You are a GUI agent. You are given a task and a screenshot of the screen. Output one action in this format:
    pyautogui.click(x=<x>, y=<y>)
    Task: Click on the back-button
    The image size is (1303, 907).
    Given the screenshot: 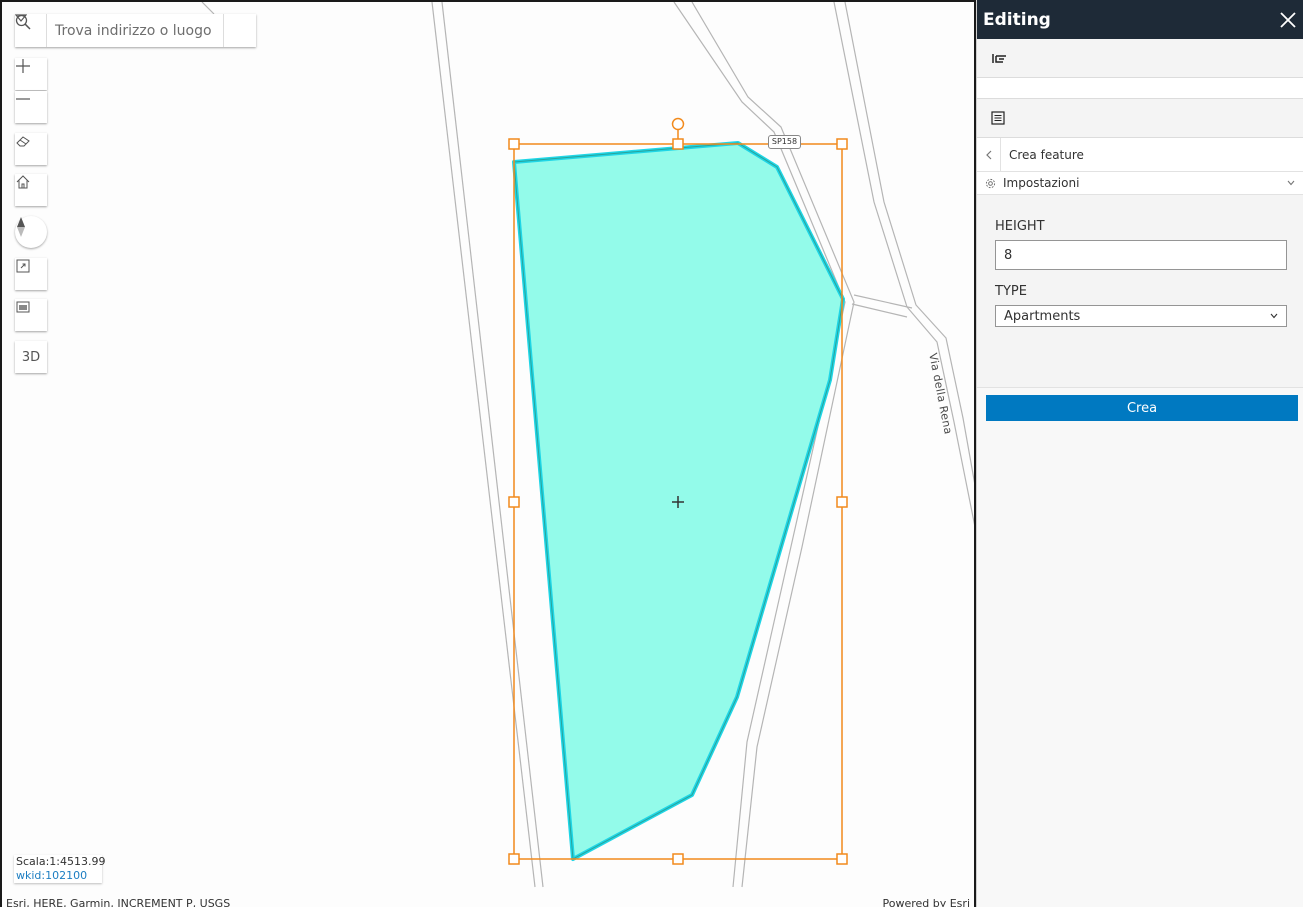 What is the action you would take?
    pyautogui.click(x=989, y=154)
    